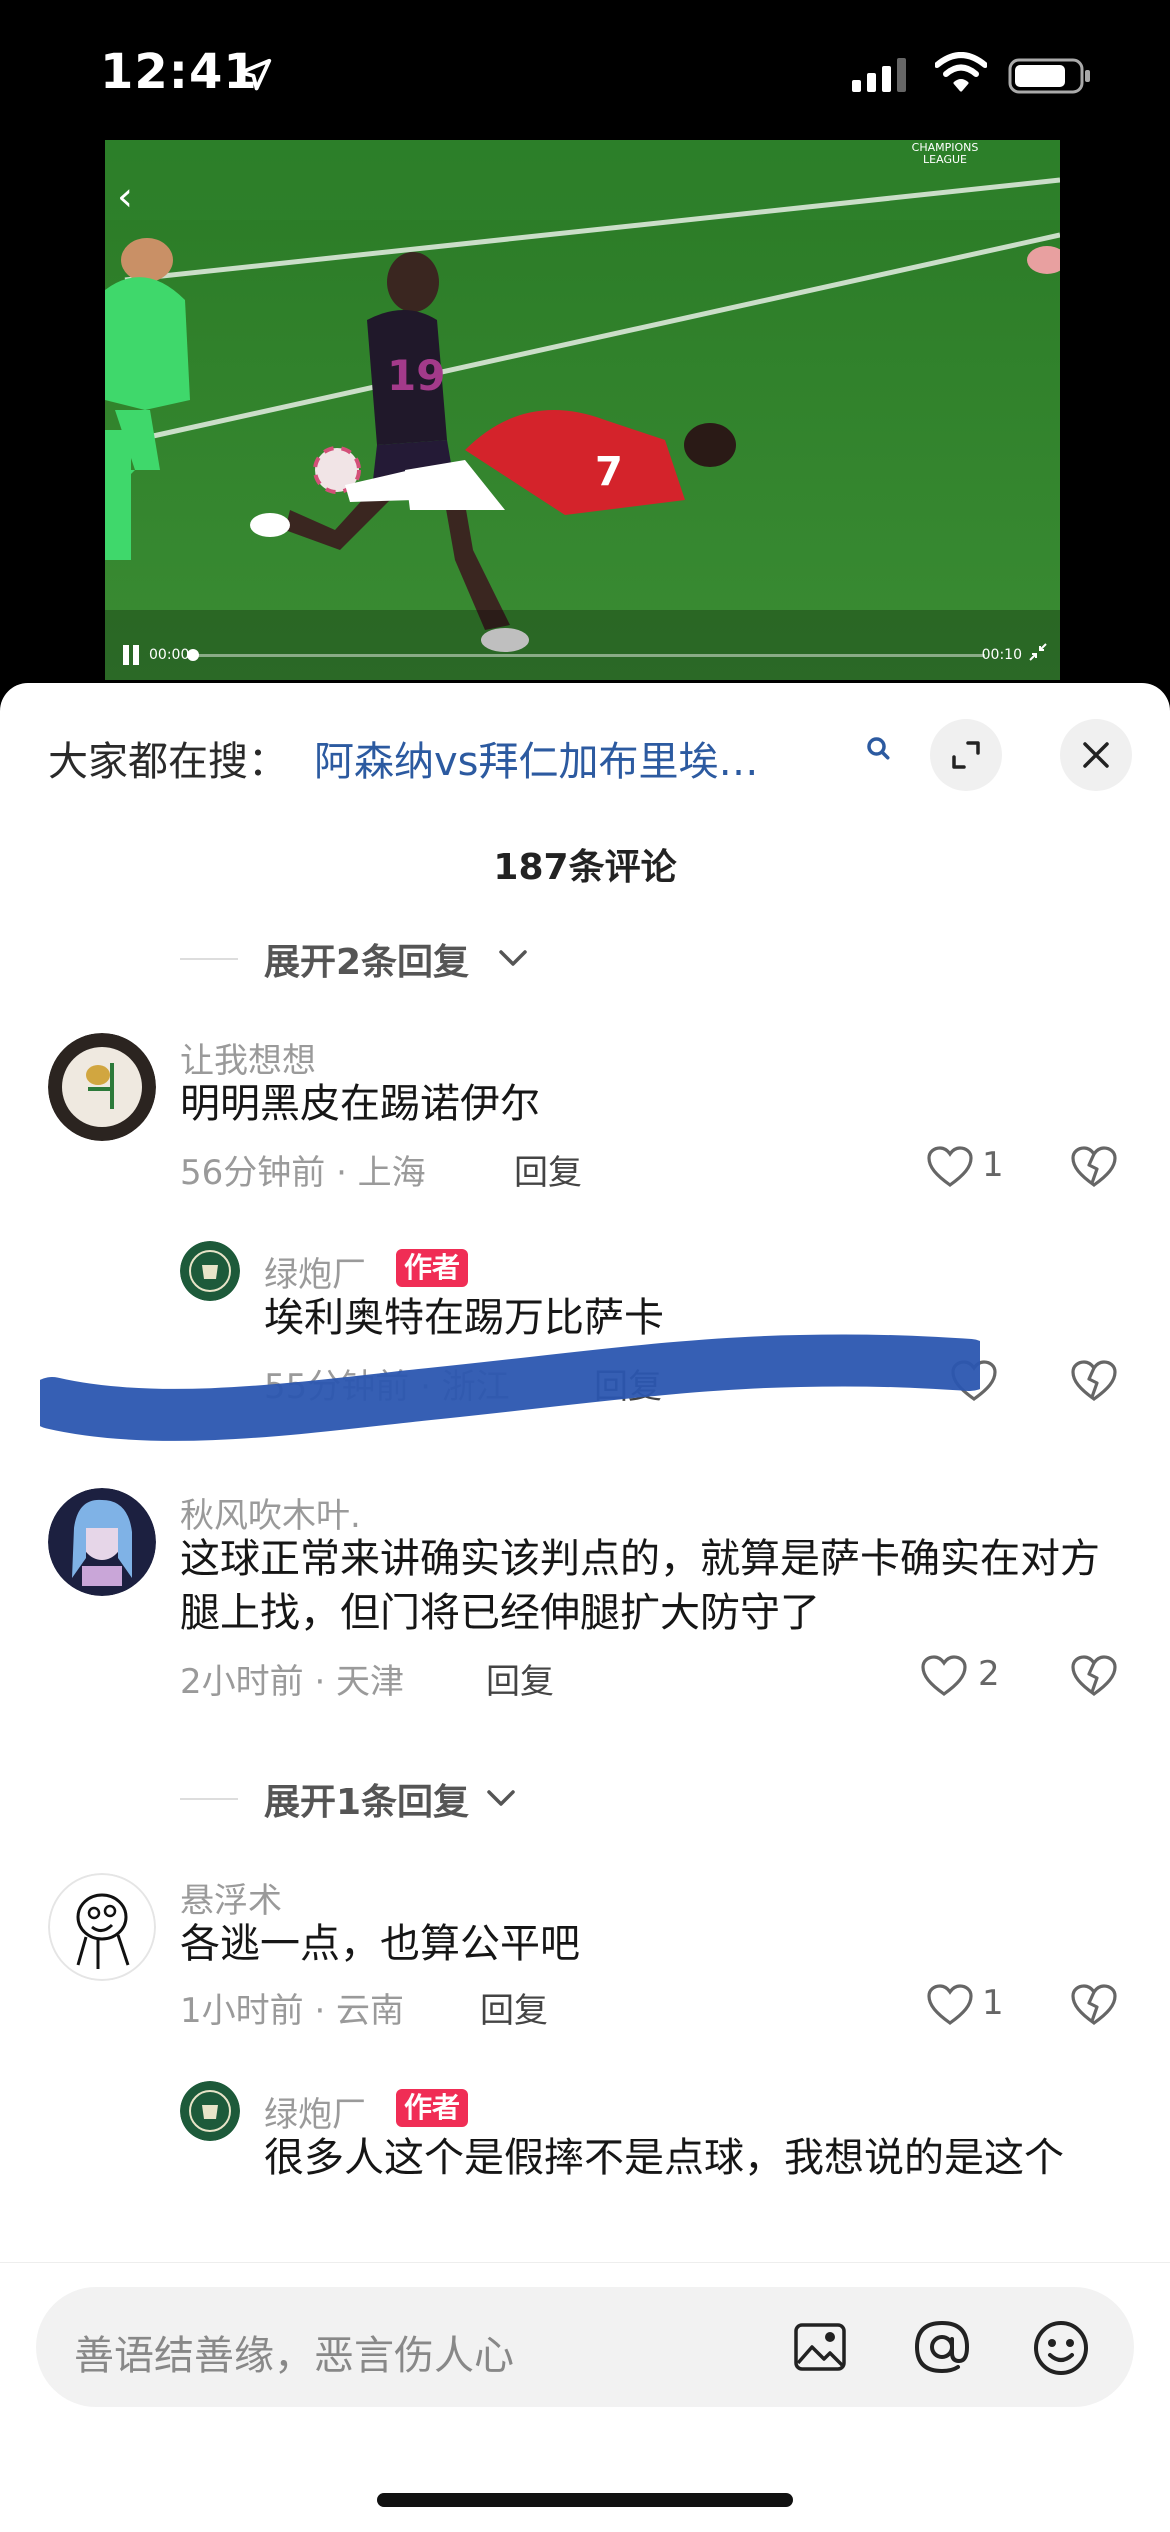 The height and width of the screenshot is (2532, 1170). What do you see at coordinates (416, 375) in the screenshot?
I see `svg-text: 19` at bounding box center [416, 375].